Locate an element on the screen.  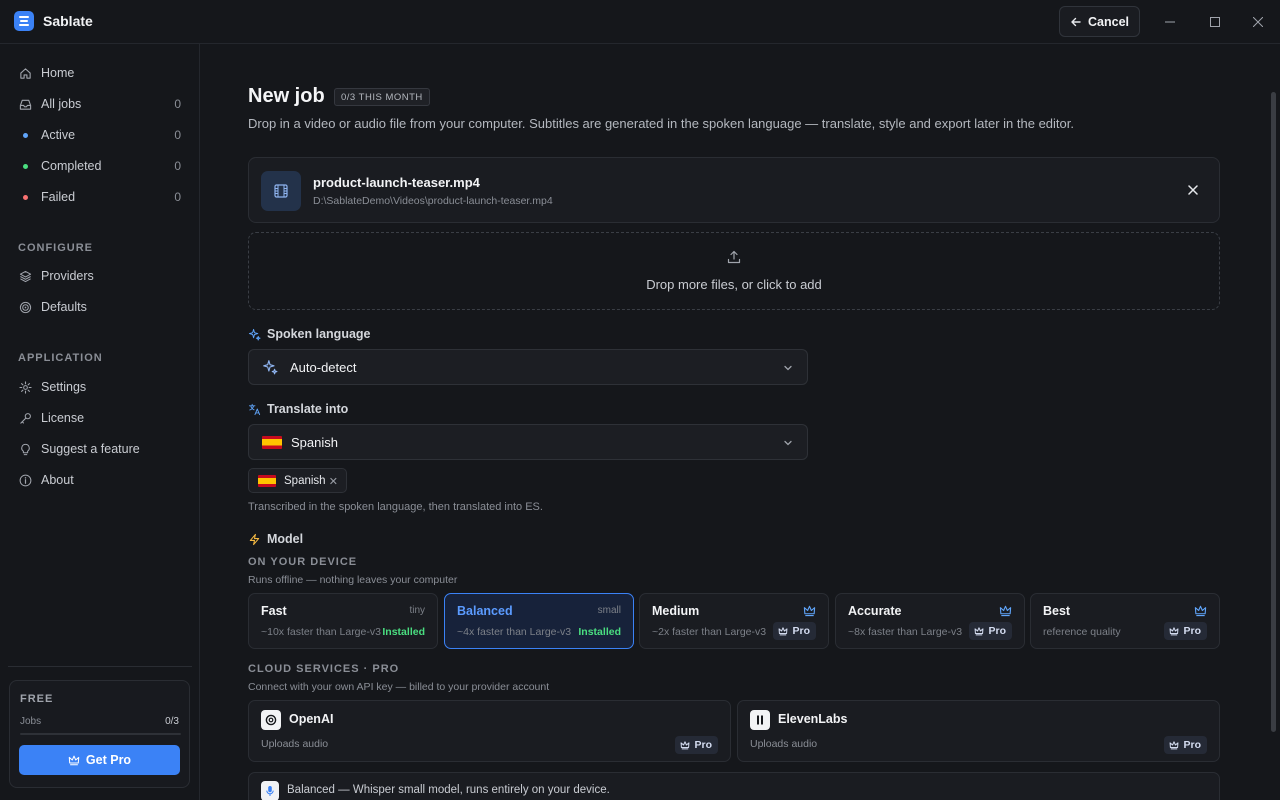
sidebar-item-defaults: Defaults is located at coordinates (99, 307).